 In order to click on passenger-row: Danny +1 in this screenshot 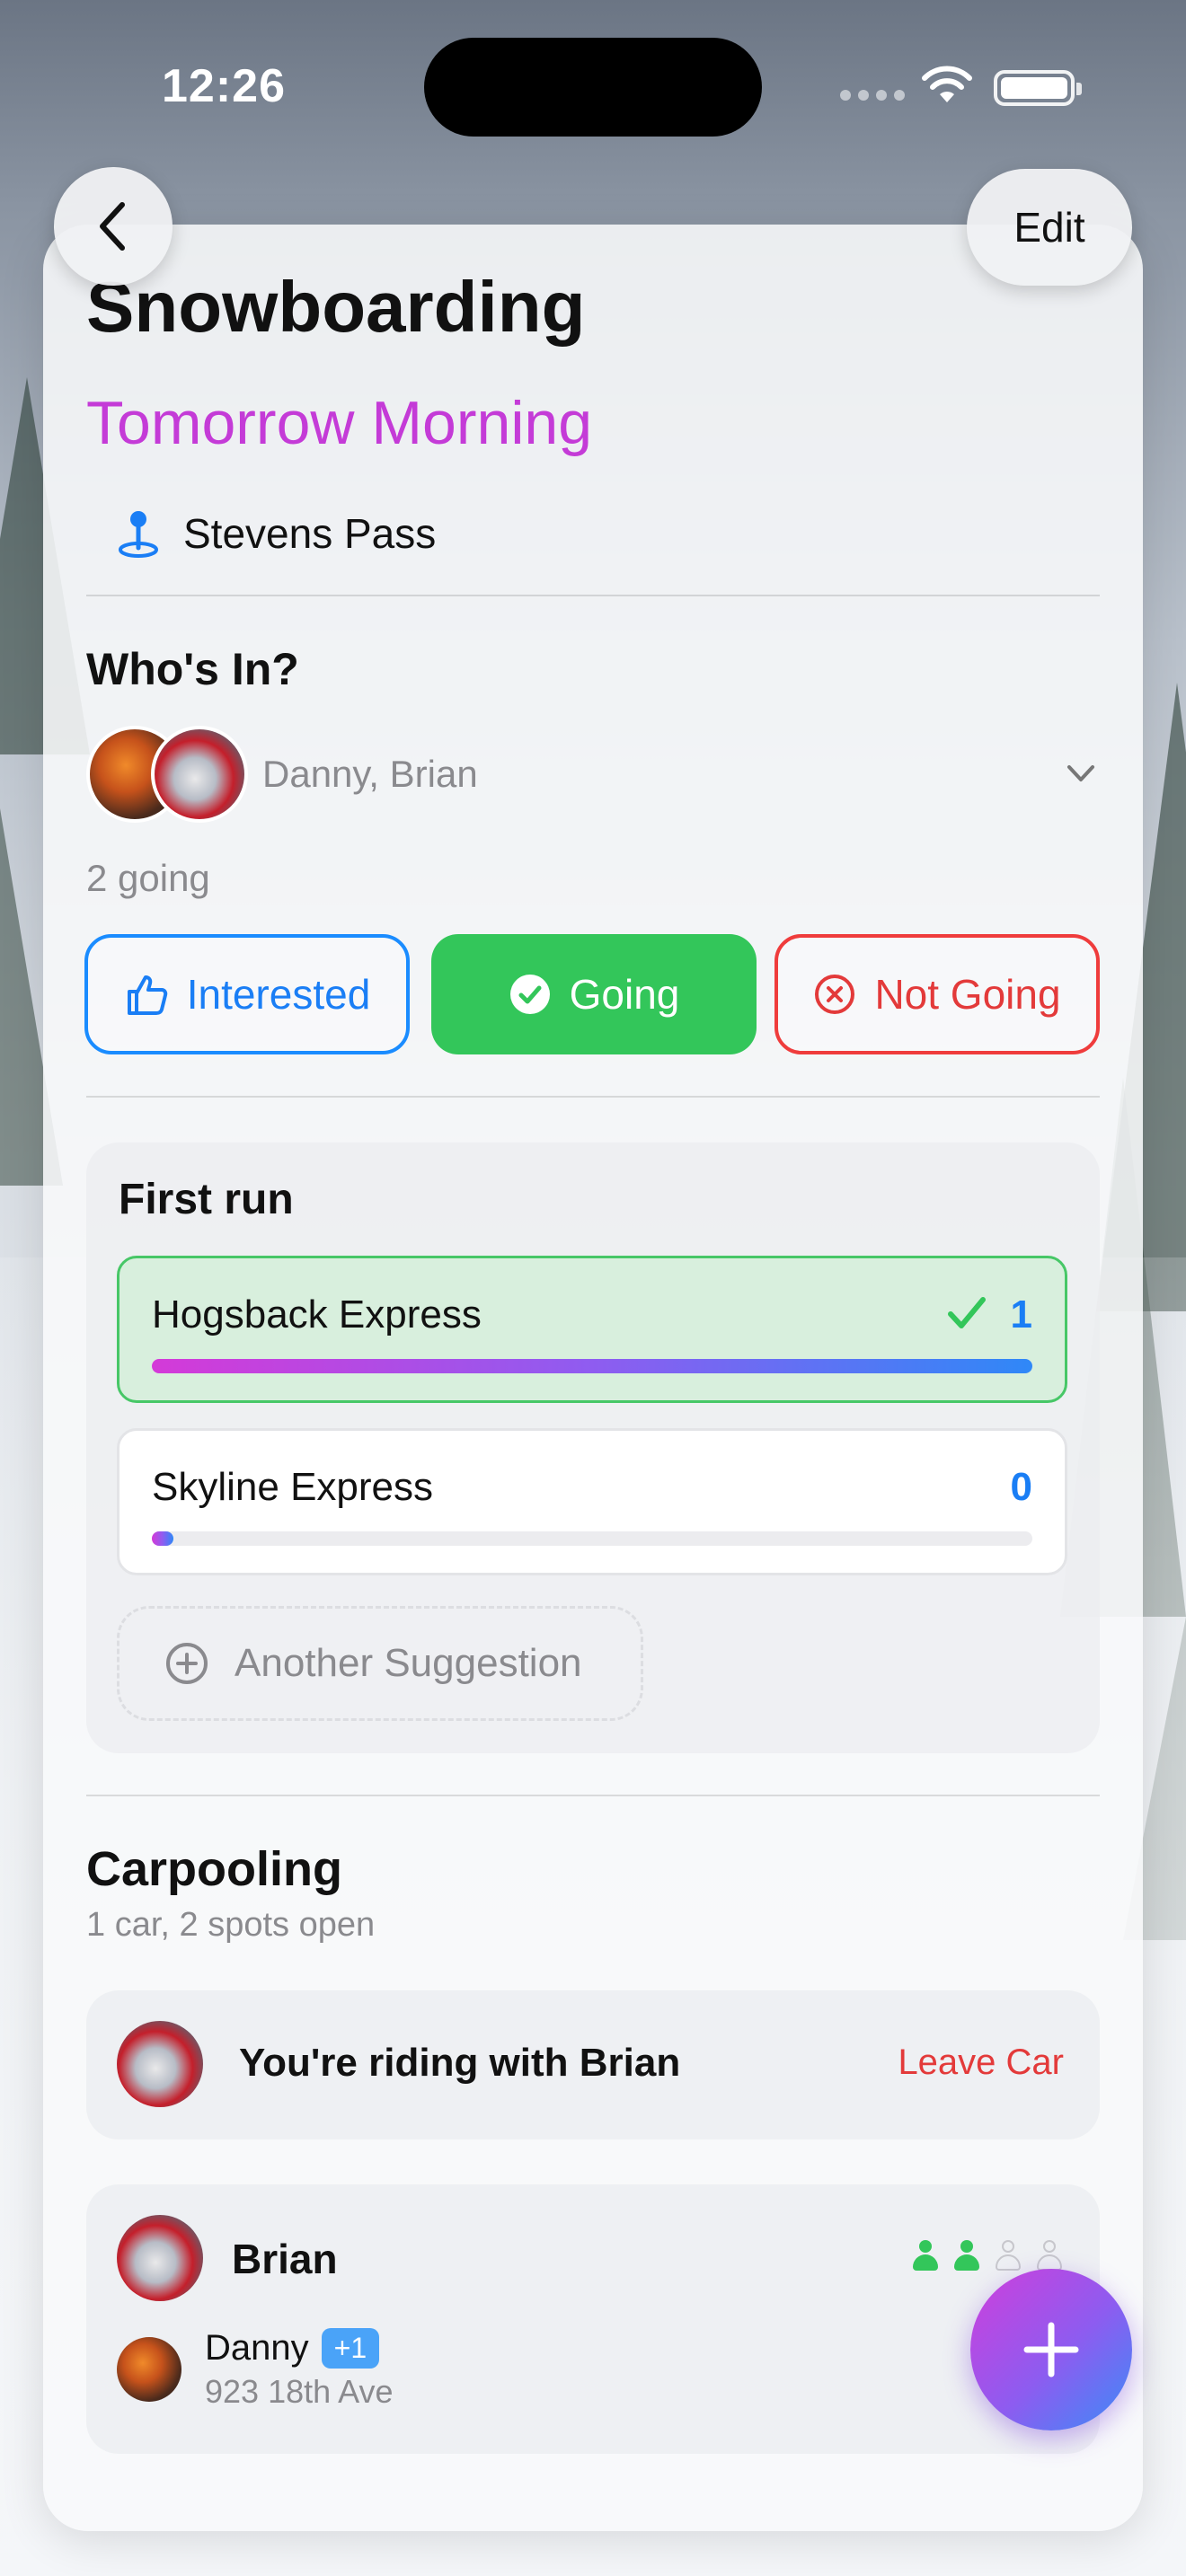, I will do `click(292, 2348)`.